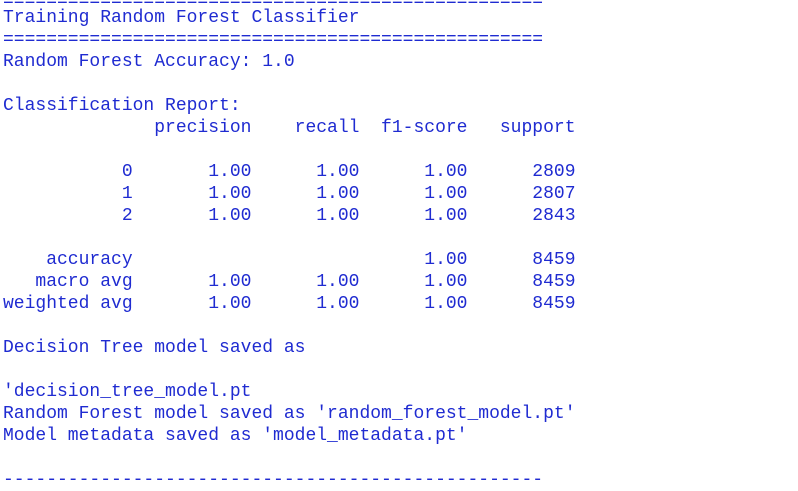  What do you see at coordinates (289, 172) in the screenshot?
I see `report-row-class-0: 0 1.00 1.00 1.00 2809` at bounding box center [289, 172].